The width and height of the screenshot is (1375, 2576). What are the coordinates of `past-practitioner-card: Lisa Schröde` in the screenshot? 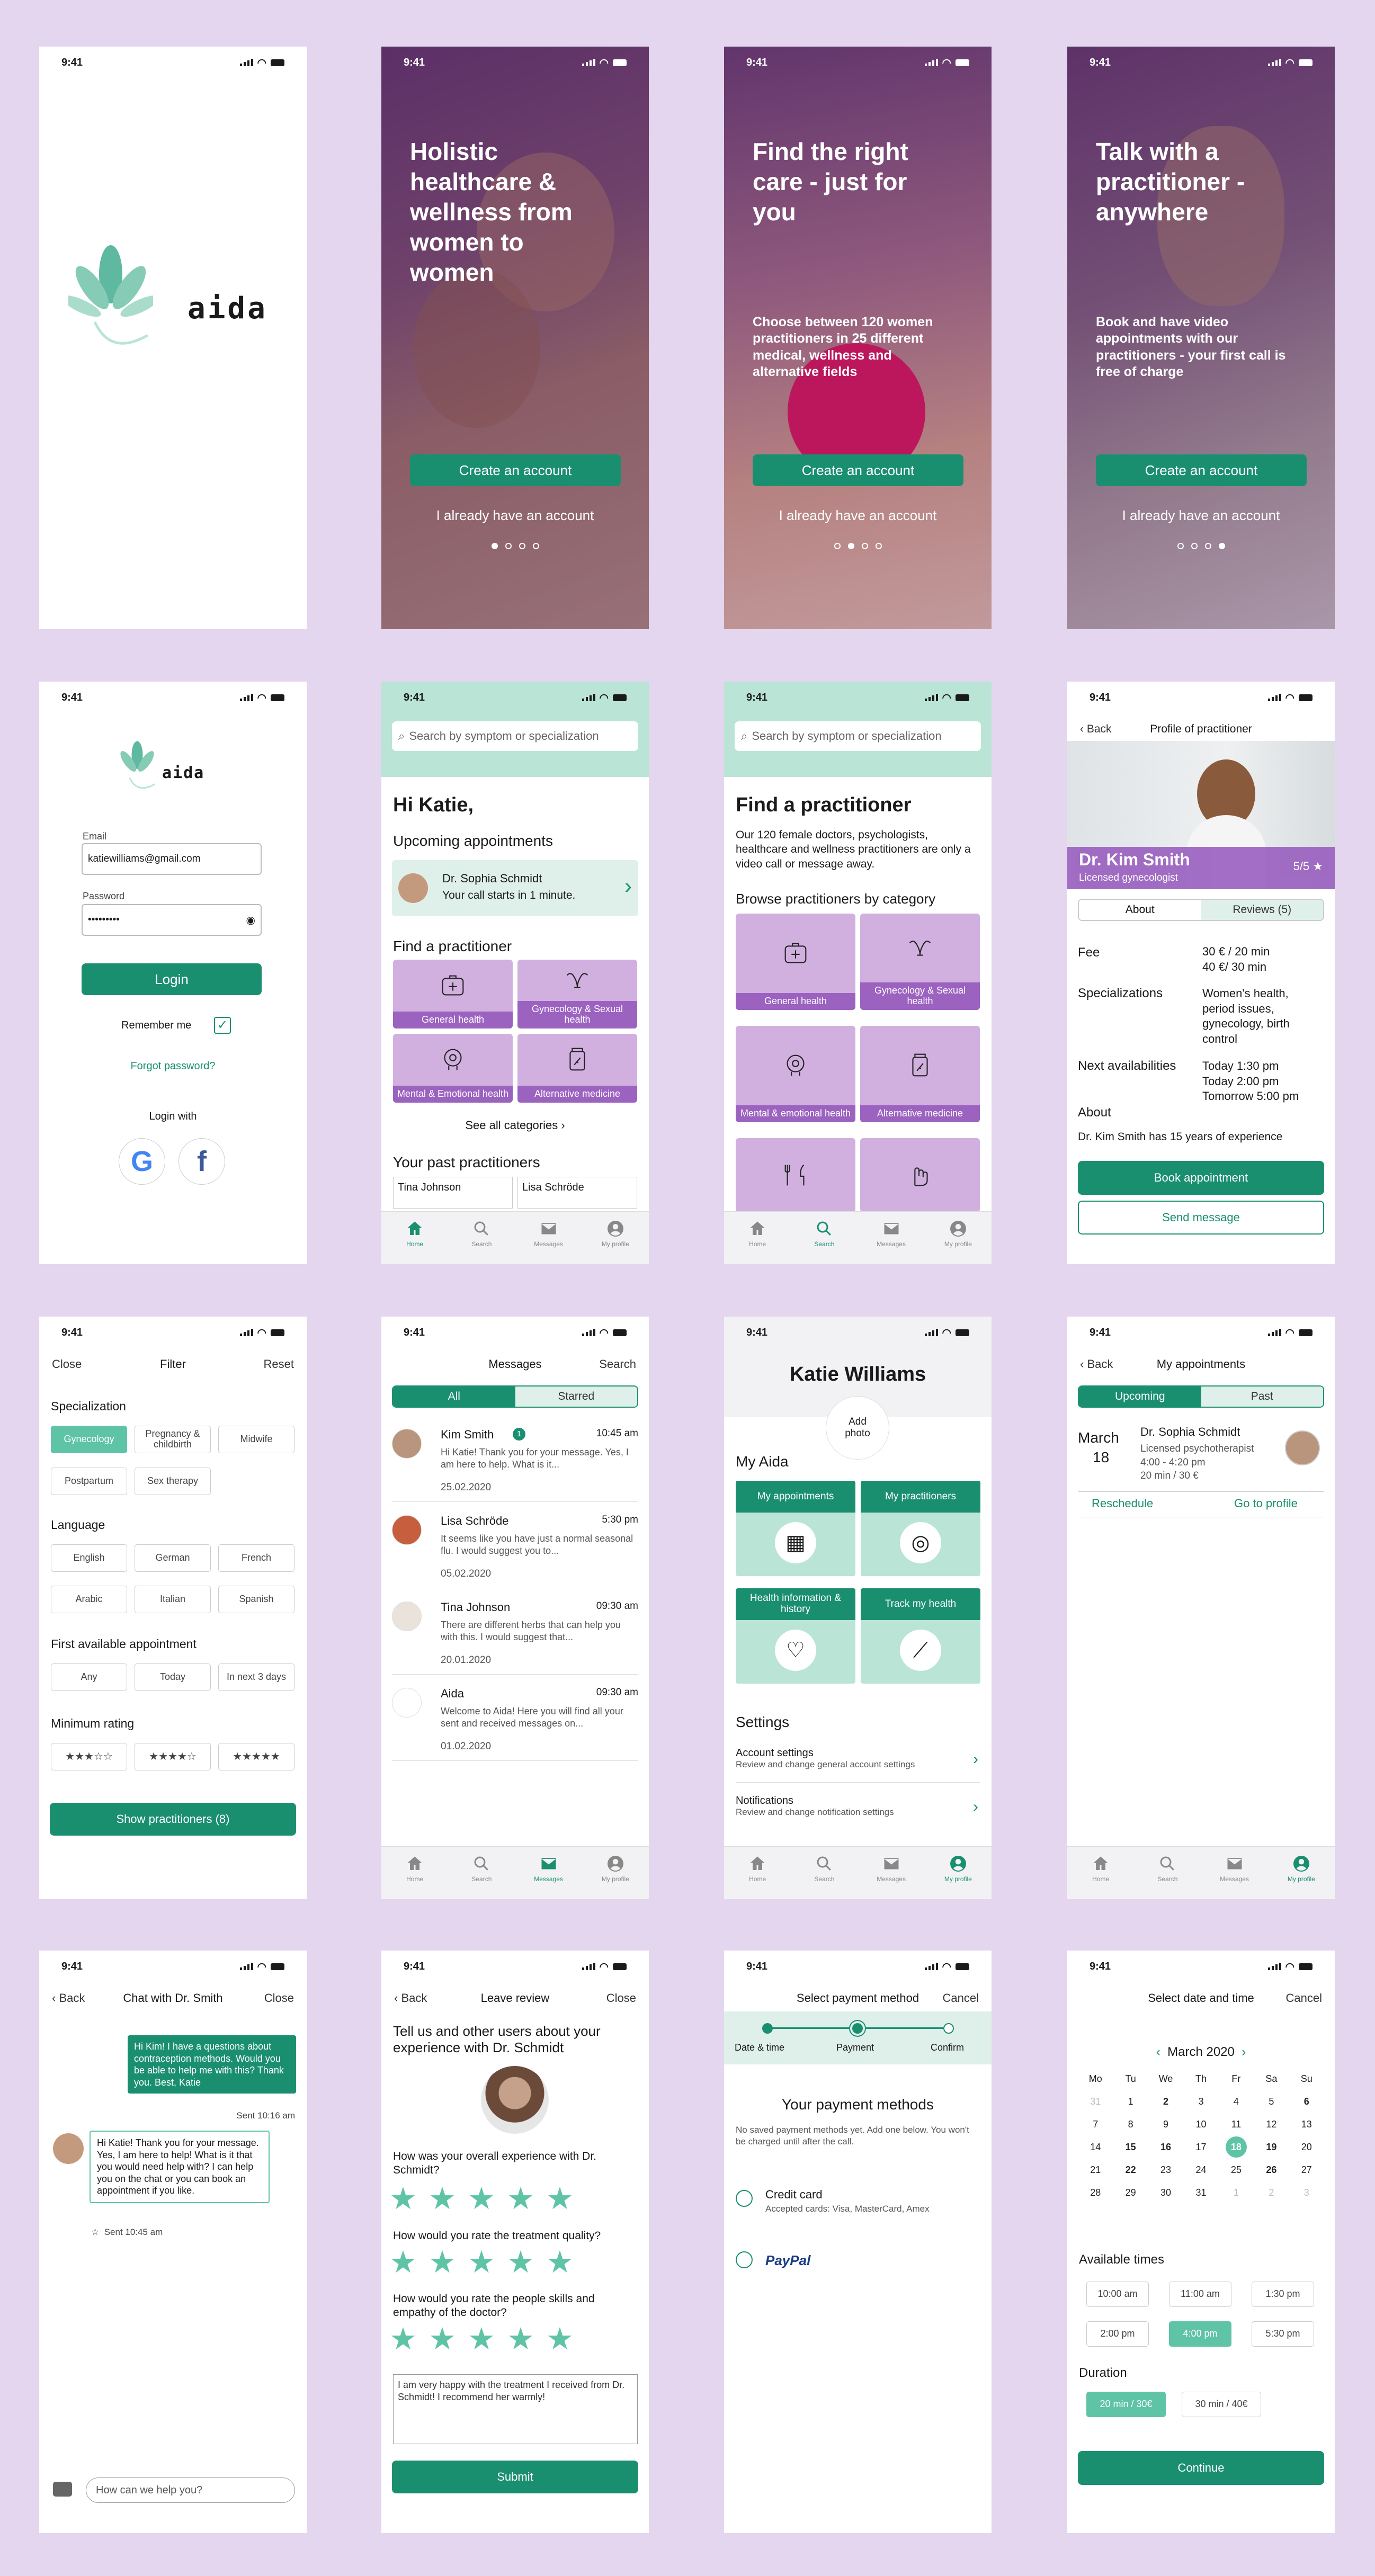 It's located at (577, 1193).